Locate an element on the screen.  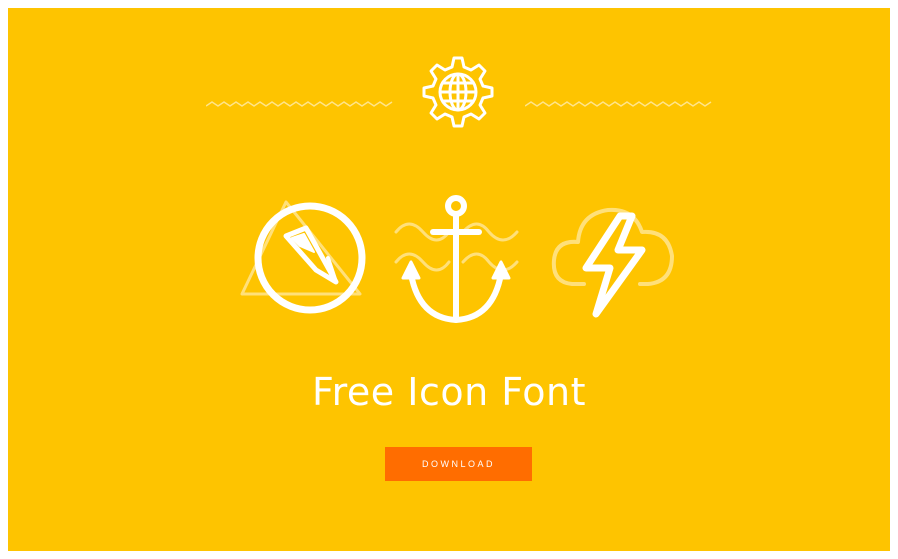
left-zigzag-divider is located at coordinates (299, 104).